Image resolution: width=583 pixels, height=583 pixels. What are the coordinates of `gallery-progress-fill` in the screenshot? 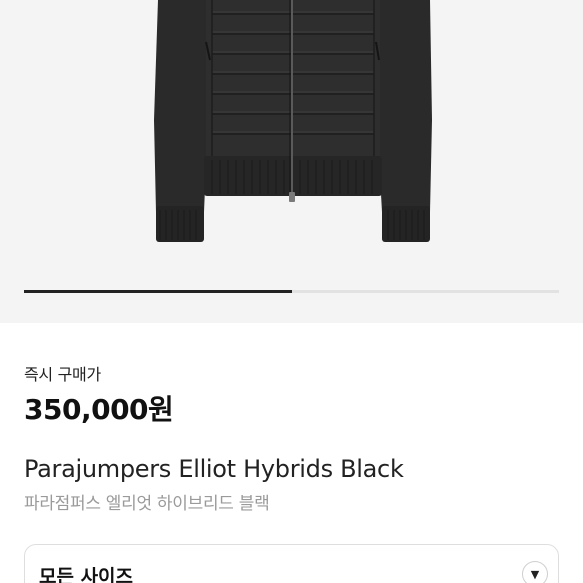 It's located at (158, 291).